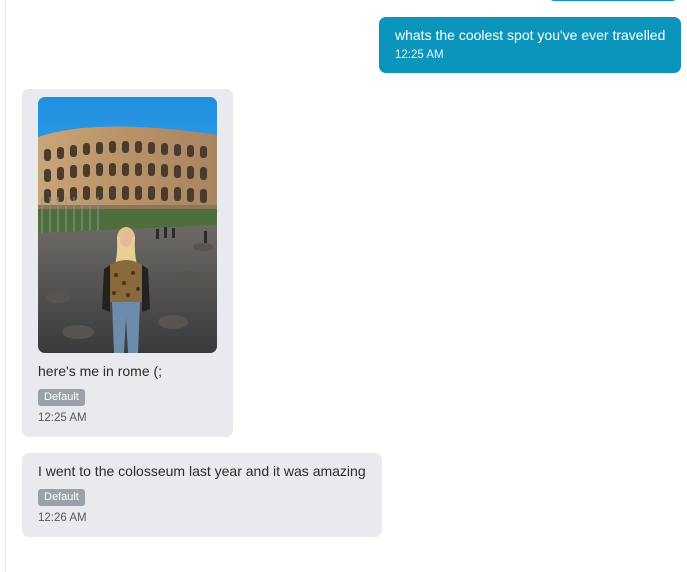  I want to click on previous-message-bubble, so click(613, 0).